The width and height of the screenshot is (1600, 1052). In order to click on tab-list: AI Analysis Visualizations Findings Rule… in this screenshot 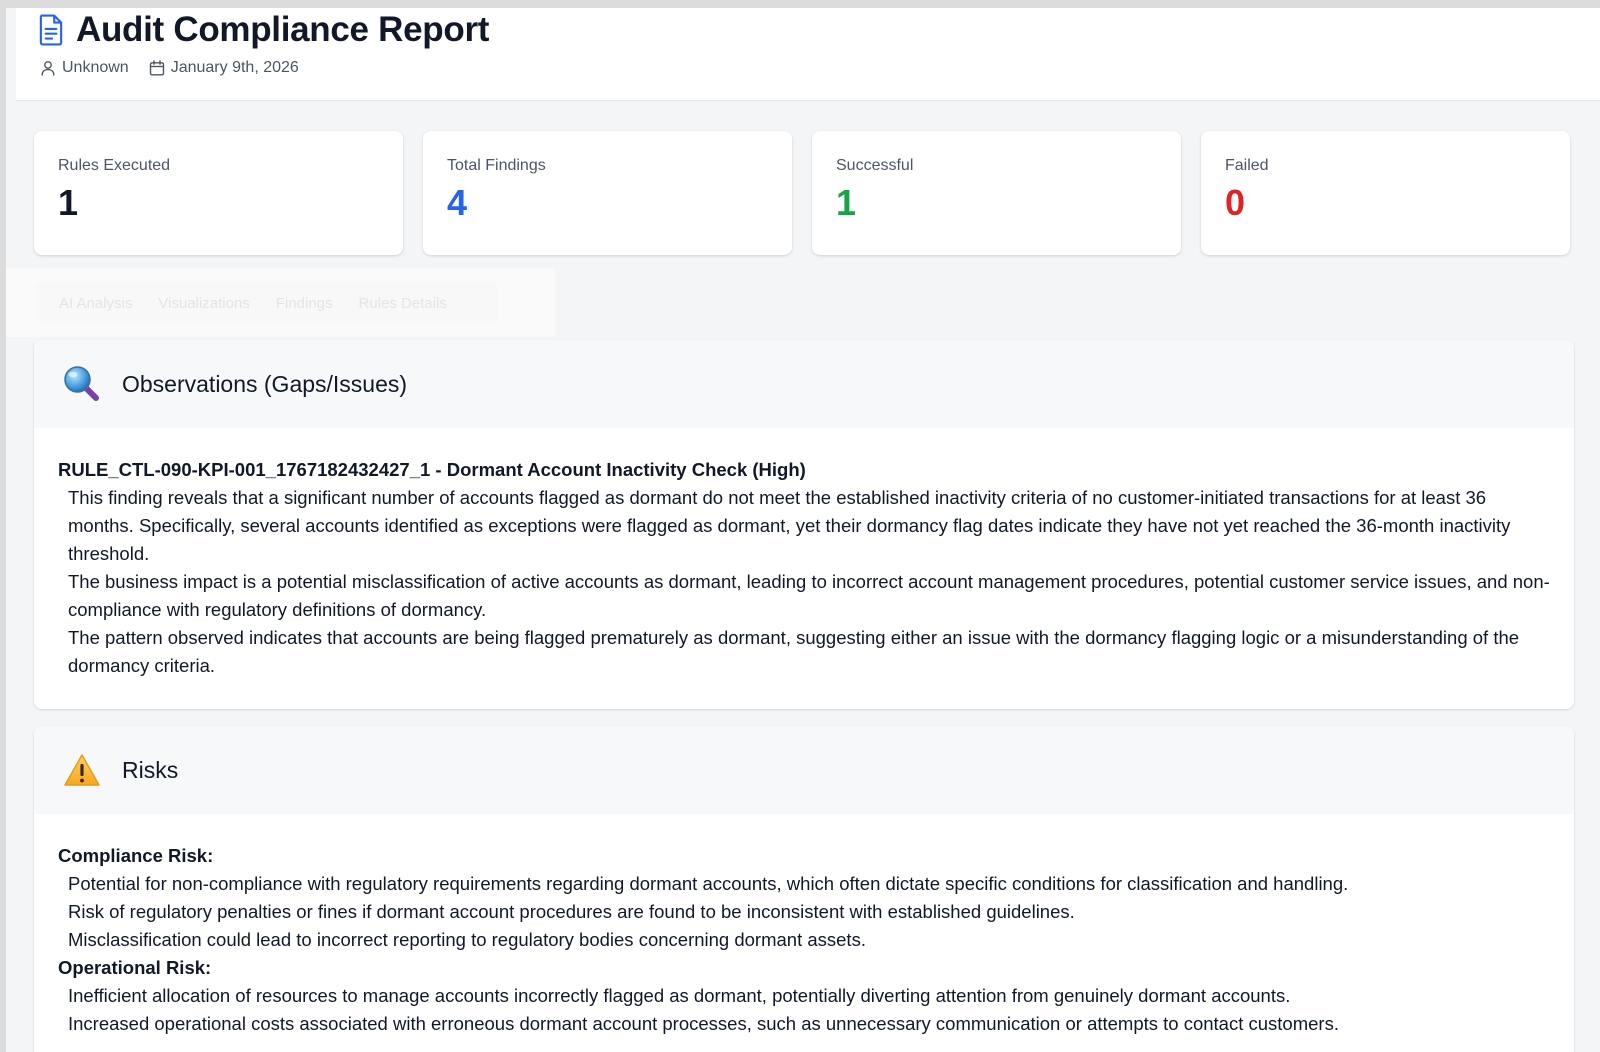, I will do `click(267, 303)`.